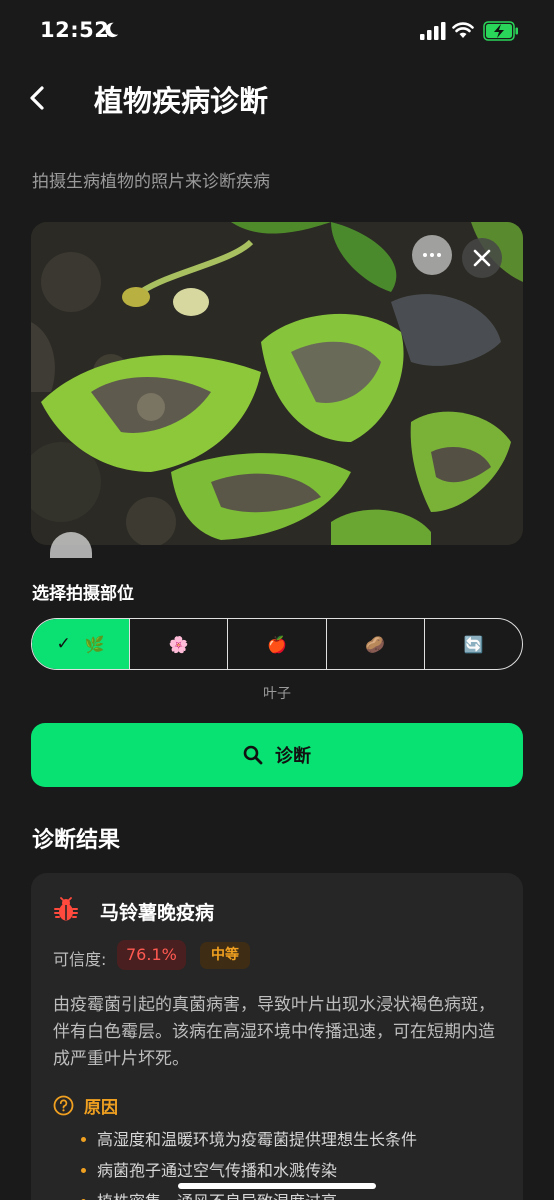  What do you see at coordinates (225, 955) in the screenshot?
I see `confidence-level-badge: 中等` at bounding box center [225, 955].